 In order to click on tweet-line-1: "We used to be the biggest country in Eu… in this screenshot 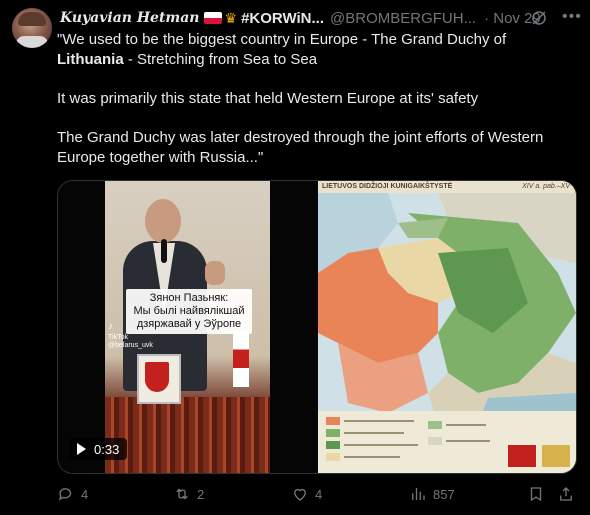, I will do `click(282, 39)`.